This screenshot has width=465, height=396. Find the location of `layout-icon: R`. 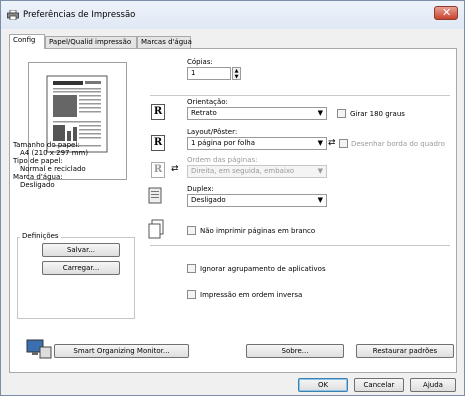

layout-icon: R is located at coordinates (158, 143).